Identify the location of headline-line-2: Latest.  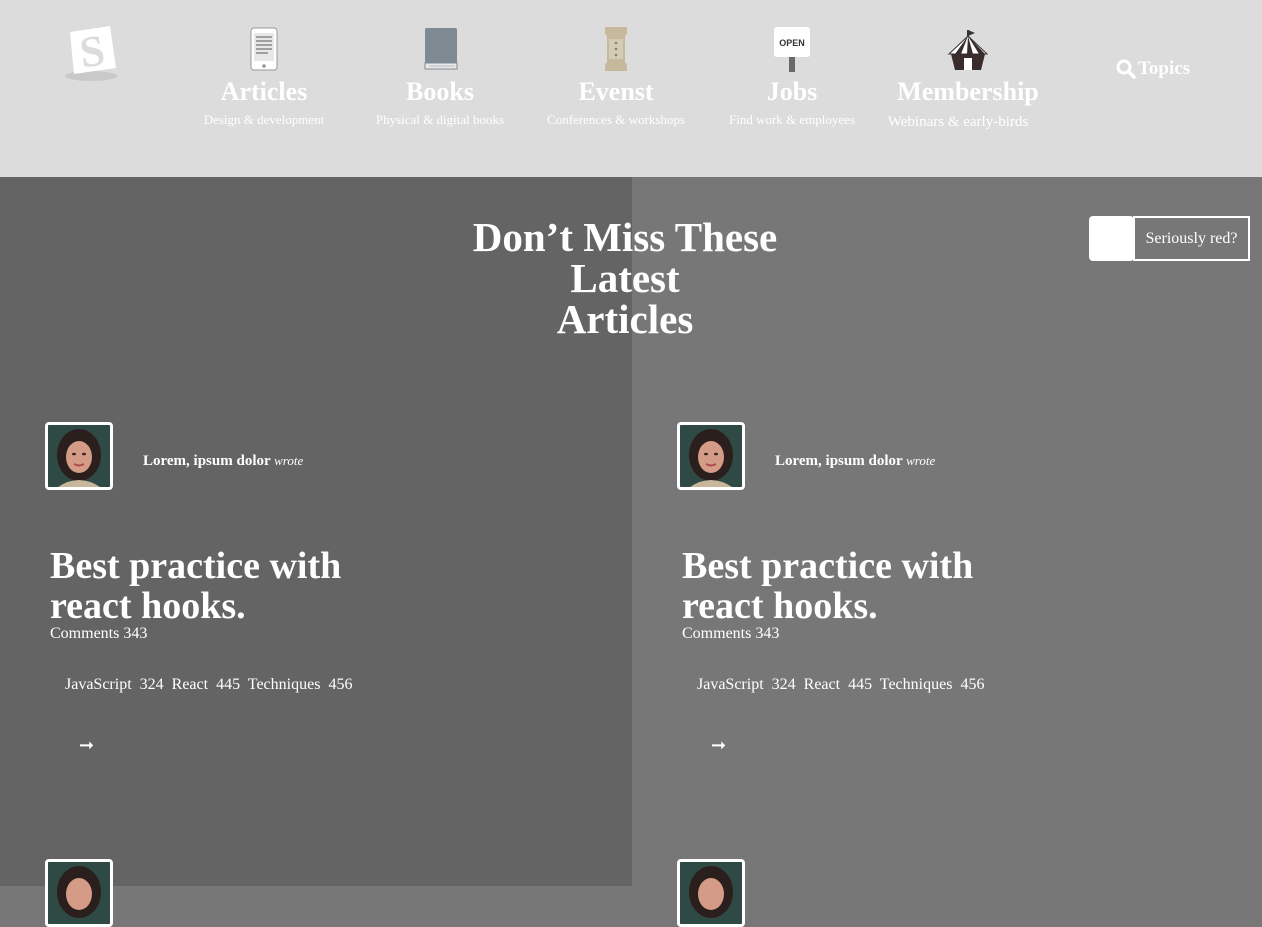
(625, 278).